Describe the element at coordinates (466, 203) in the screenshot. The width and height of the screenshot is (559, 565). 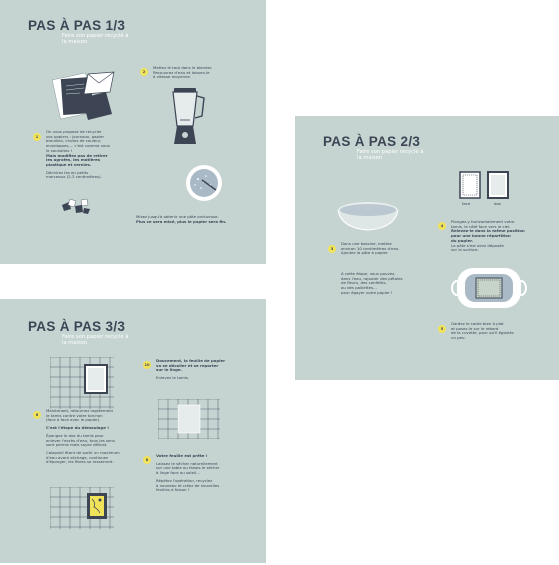
I see `frame-label-face: face` at that location.